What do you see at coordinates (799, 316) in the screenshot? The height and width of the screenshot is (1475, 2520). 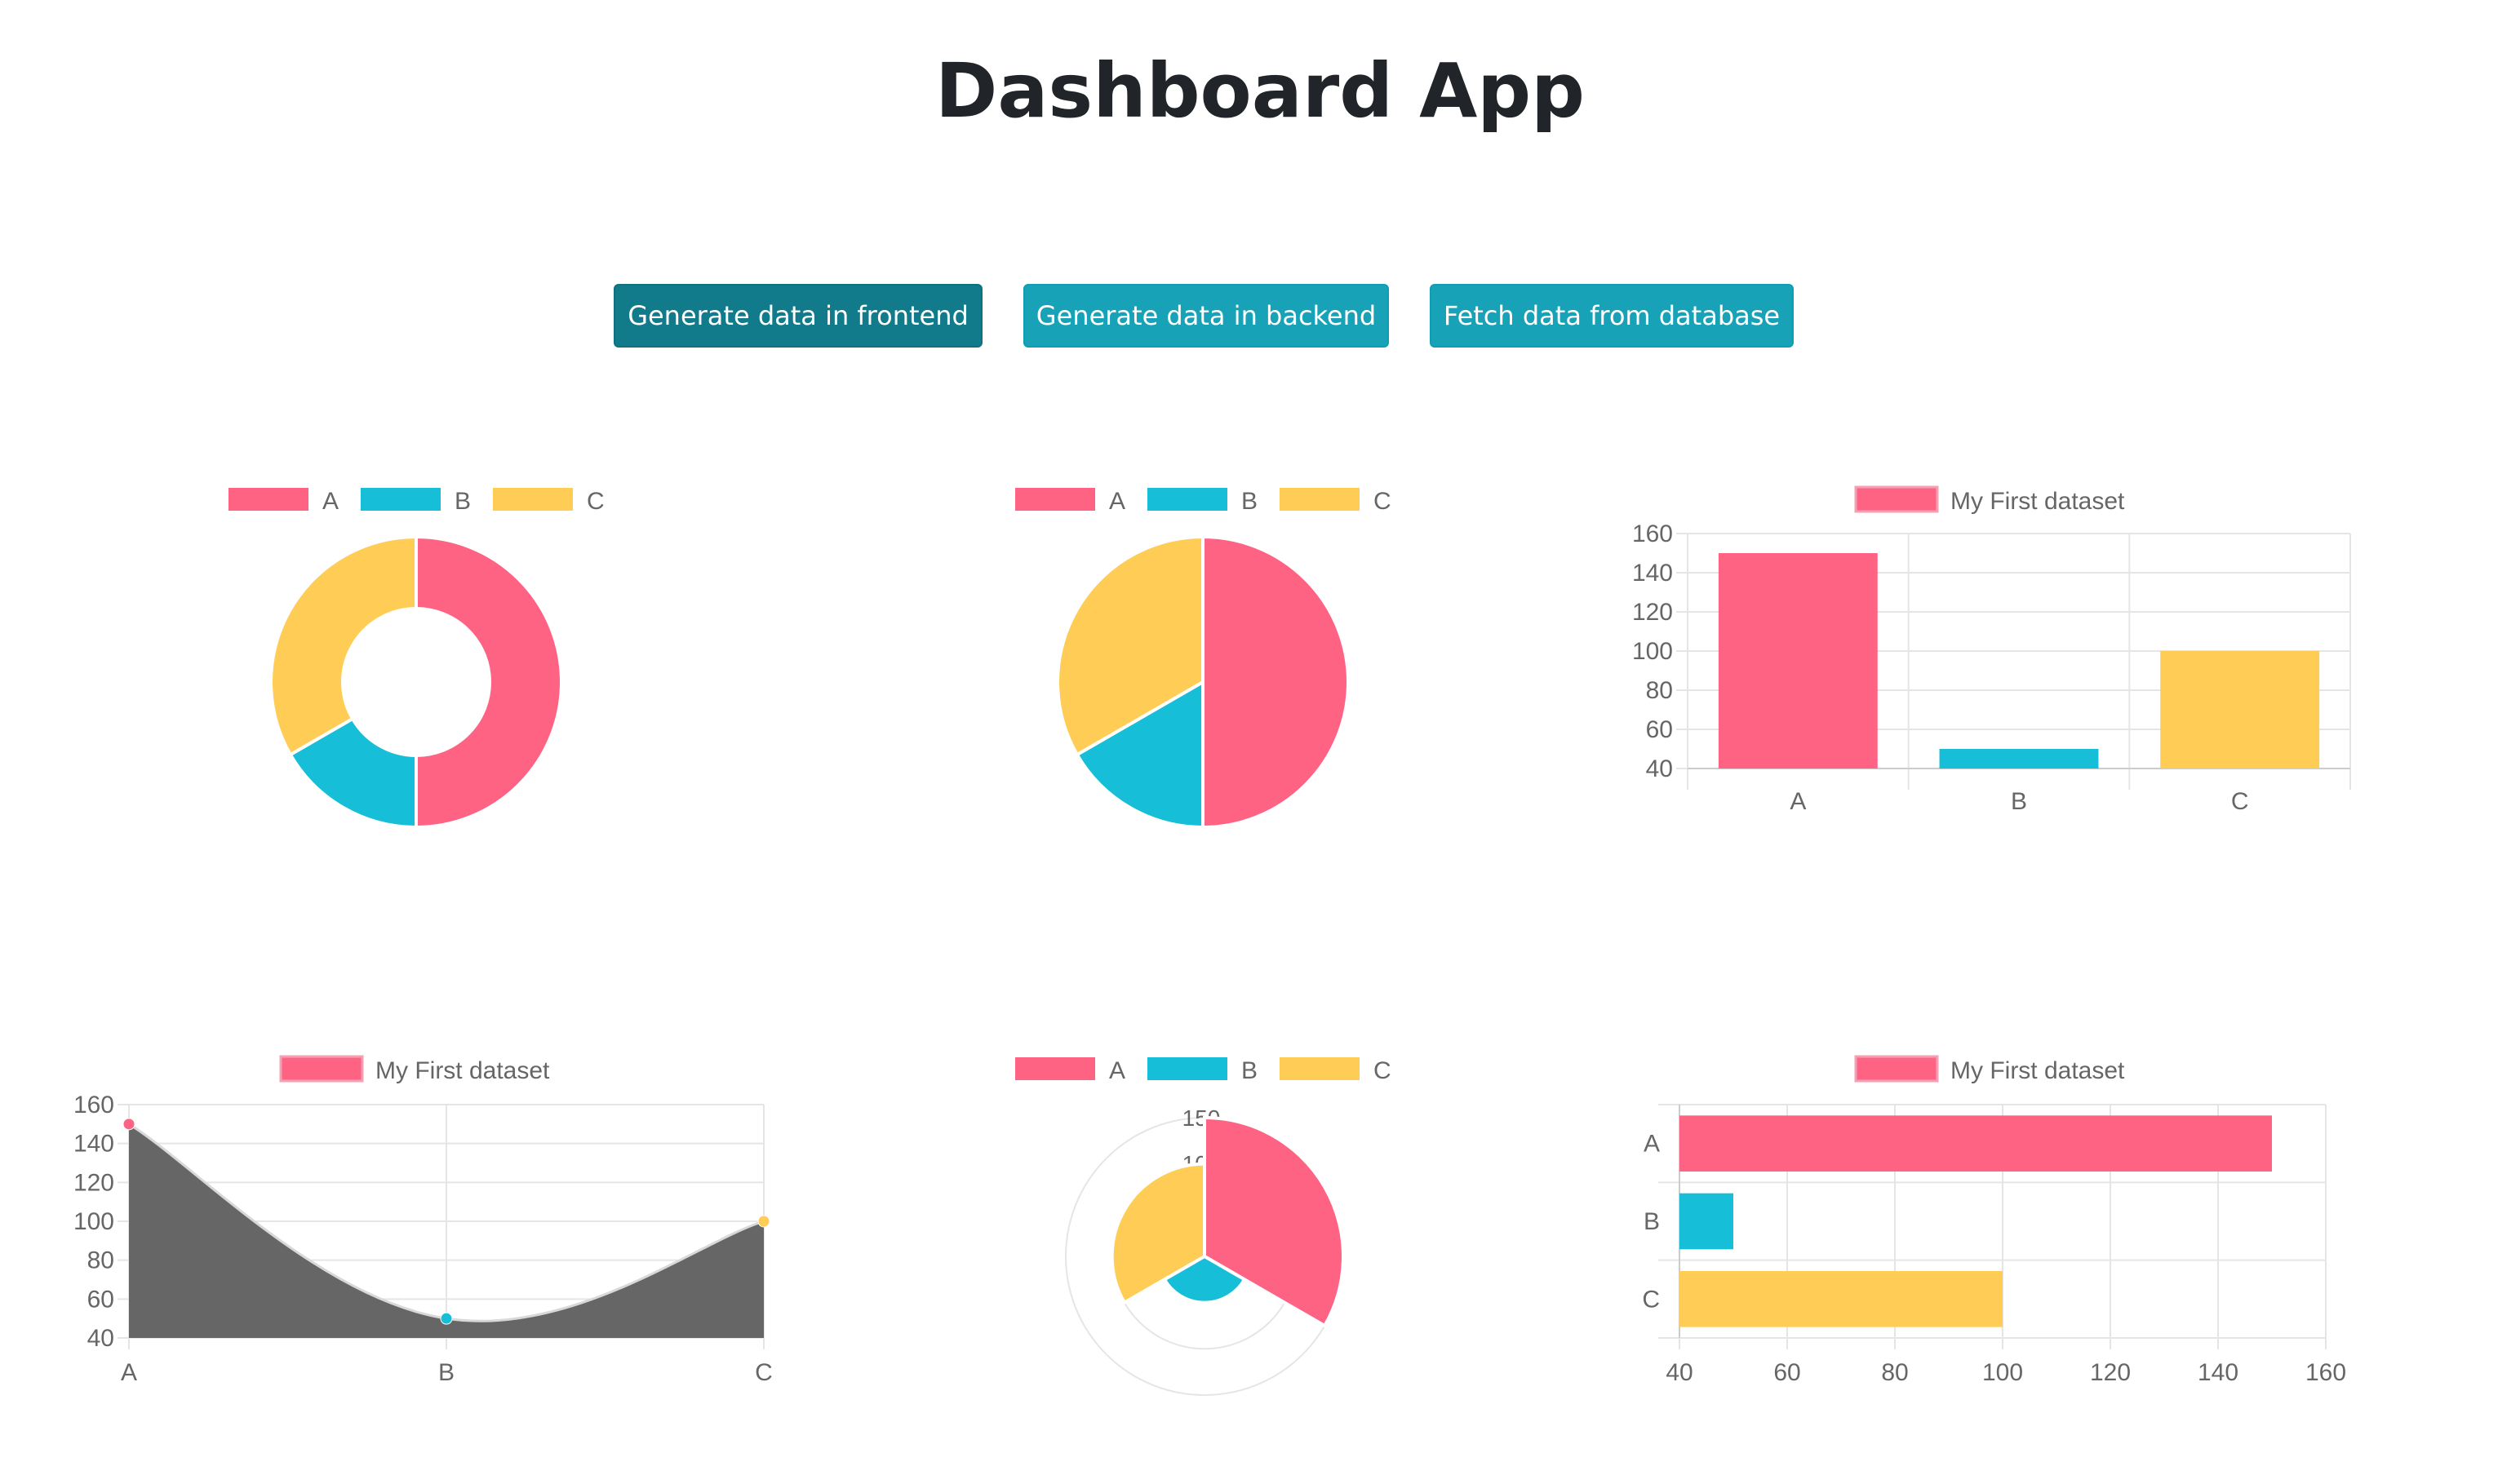 I see `generate-frontend-button: Generate data in frontend` at bounding box center [799, 316].